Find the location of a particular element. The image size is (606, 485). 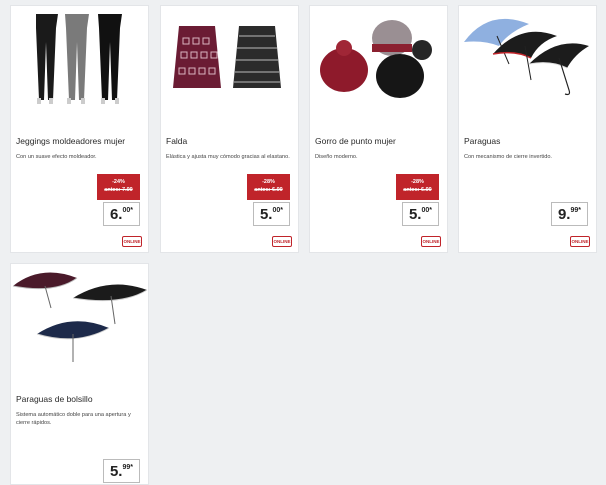

product-description: Diseño moderno. is located at coordinates (336, 157).